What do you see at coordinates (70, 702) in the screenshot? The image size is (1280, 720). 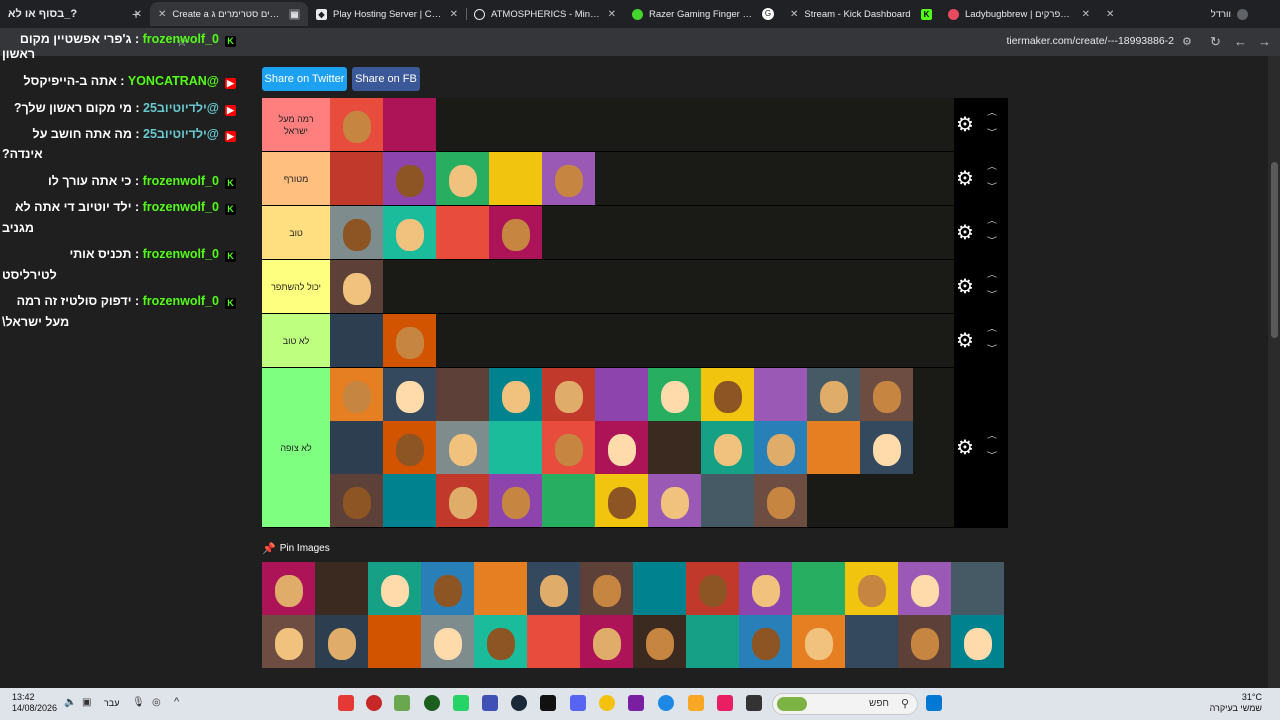 I see `speaker-icon: 🔈` at bounding box center [70, 702].